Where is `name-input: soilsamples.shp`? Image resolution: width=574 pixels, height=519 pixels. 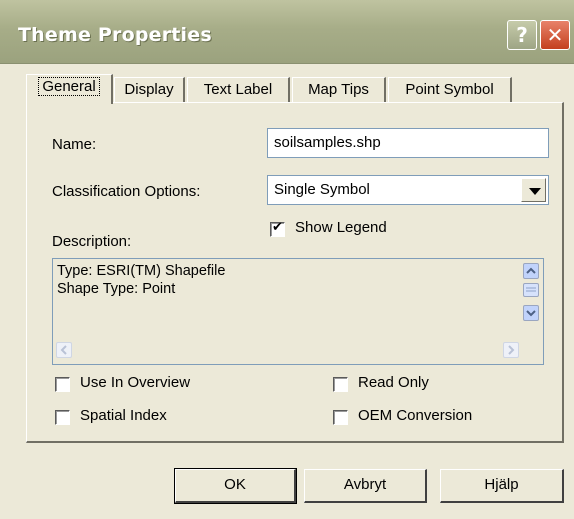 name-input: soilsamples.shp is located at coordinates (408, 143).